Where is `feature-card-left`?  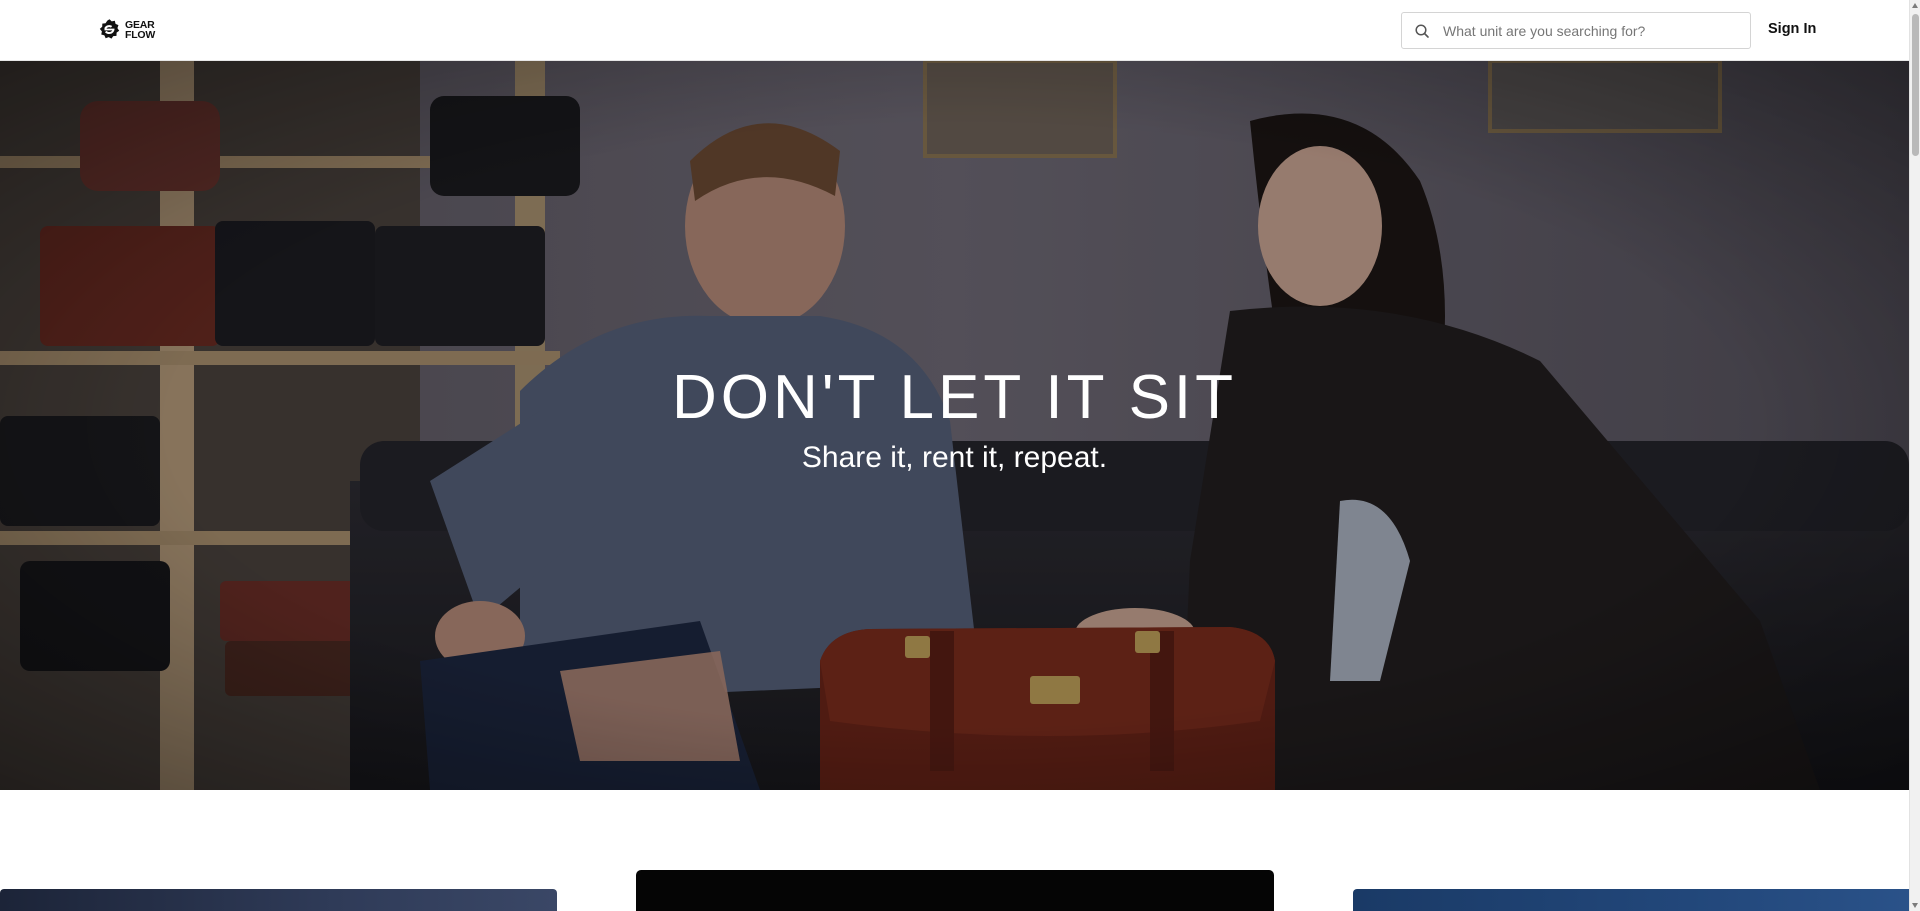
feature-card-left is located at coordinates (278, 900).